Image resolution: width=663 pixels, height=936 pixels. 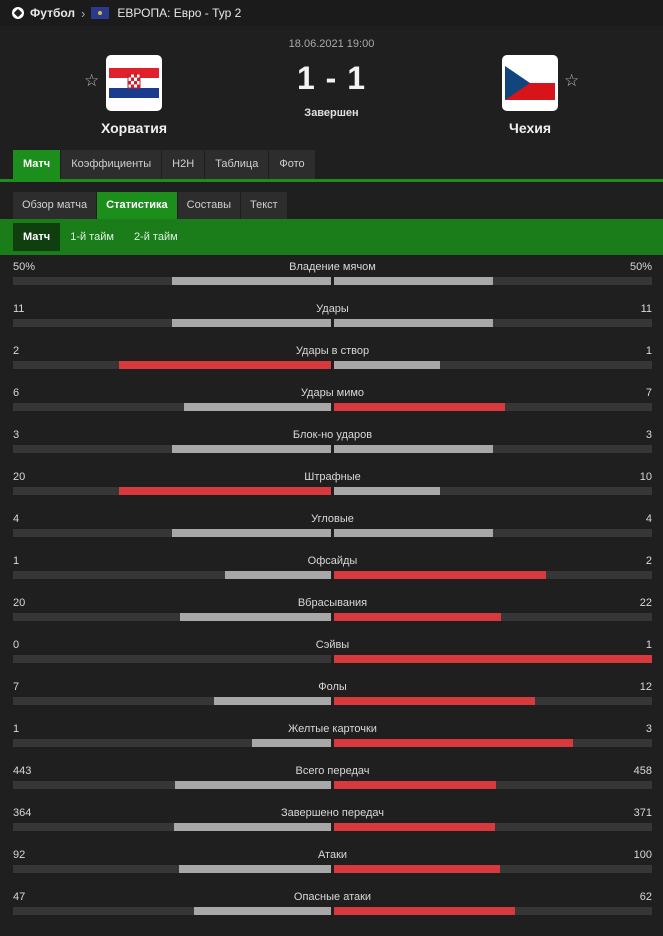 What do you see at coordinates (332, 696) in the screenshot?
I see `stat-row: 7 Фолы 12` at bounding box center [332, 696].